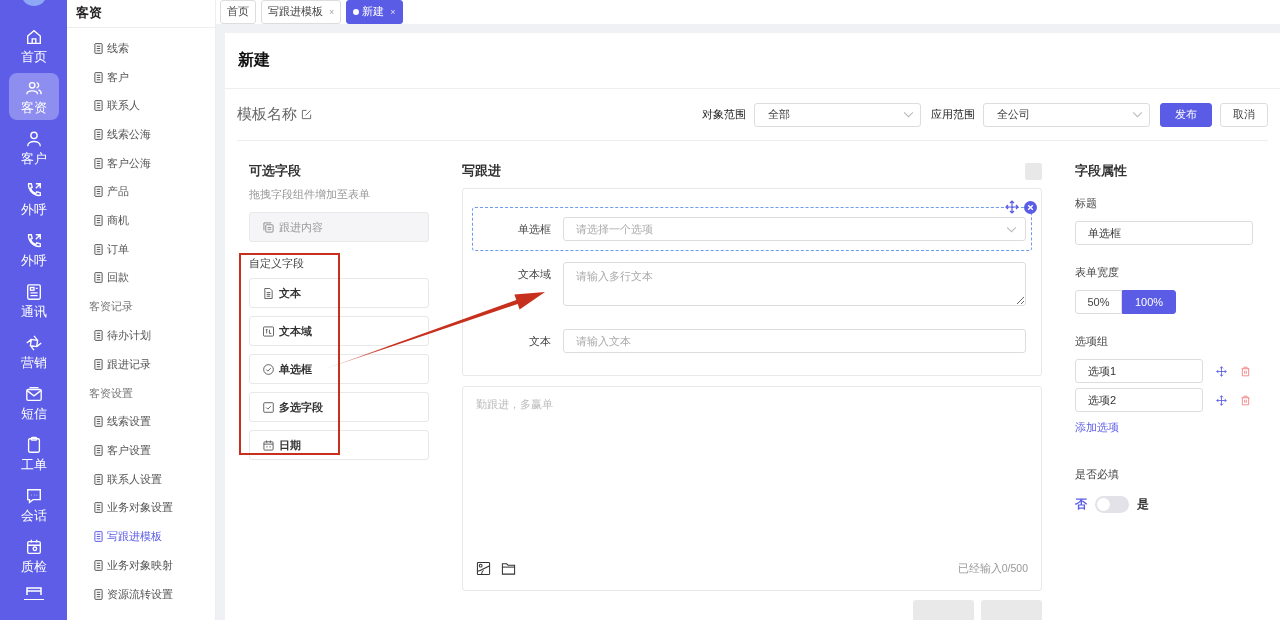  Describe the element at coordinates (141, 364) in the screenshot. I see `sidebar-item: 跟进记录` at that location.